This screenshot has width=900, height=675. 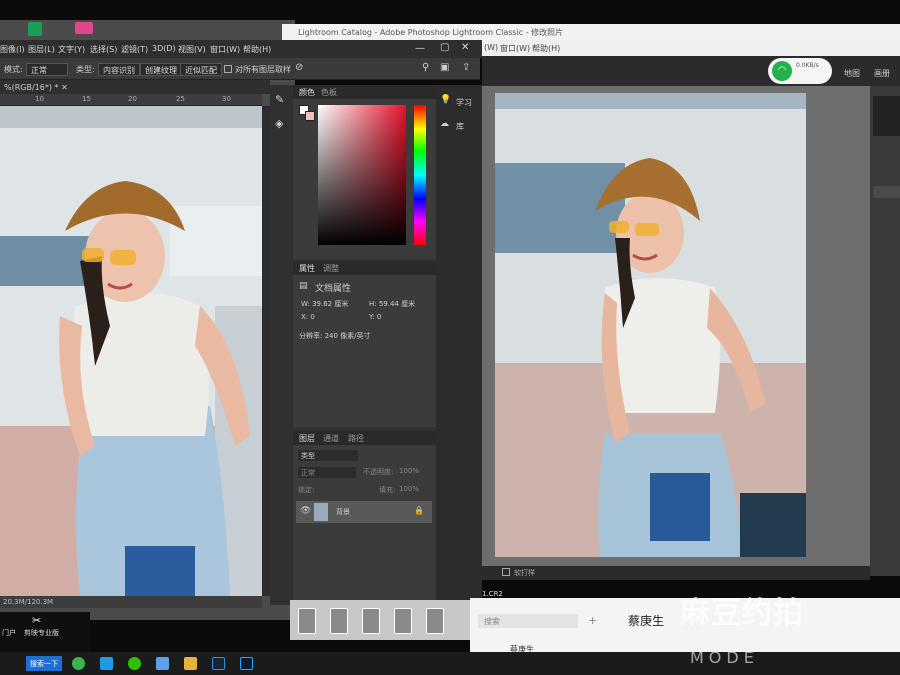 I want to click on mode-select: 正常, so click(x=47, y=69).